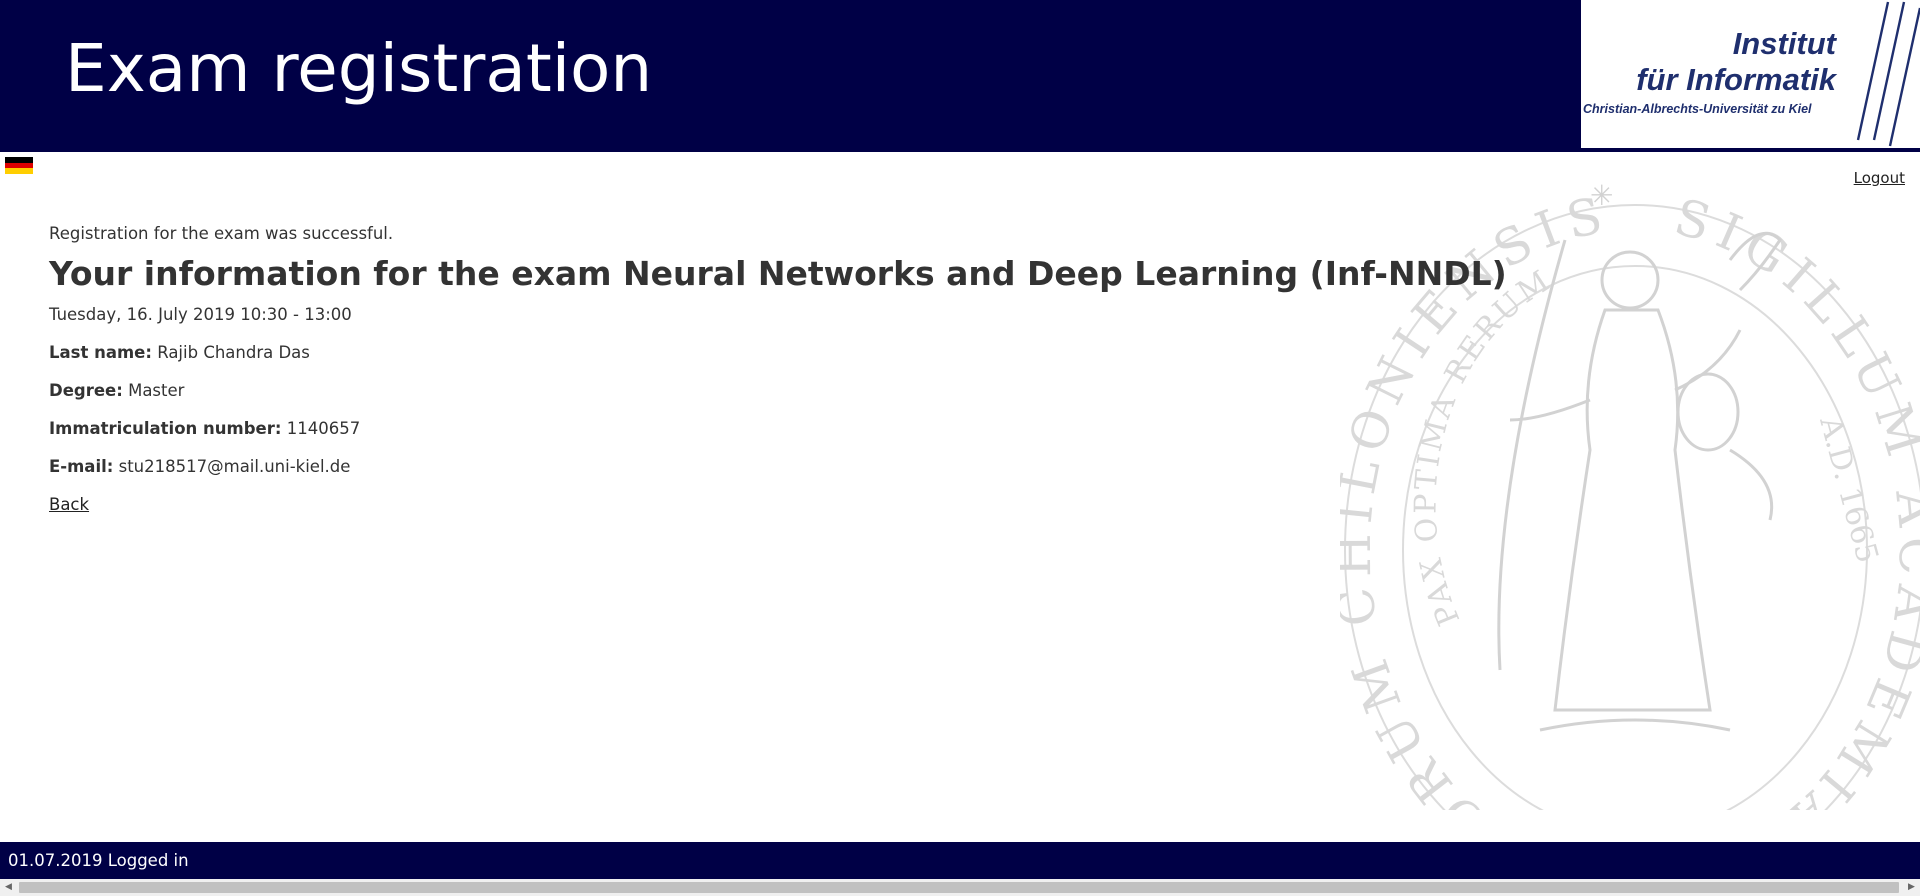 The height and width of the screenshot is (896, 1920). Describe the element at coordinates (1784, 43) in the screenshot. I see `logo-line-institut: Institut` at that location.